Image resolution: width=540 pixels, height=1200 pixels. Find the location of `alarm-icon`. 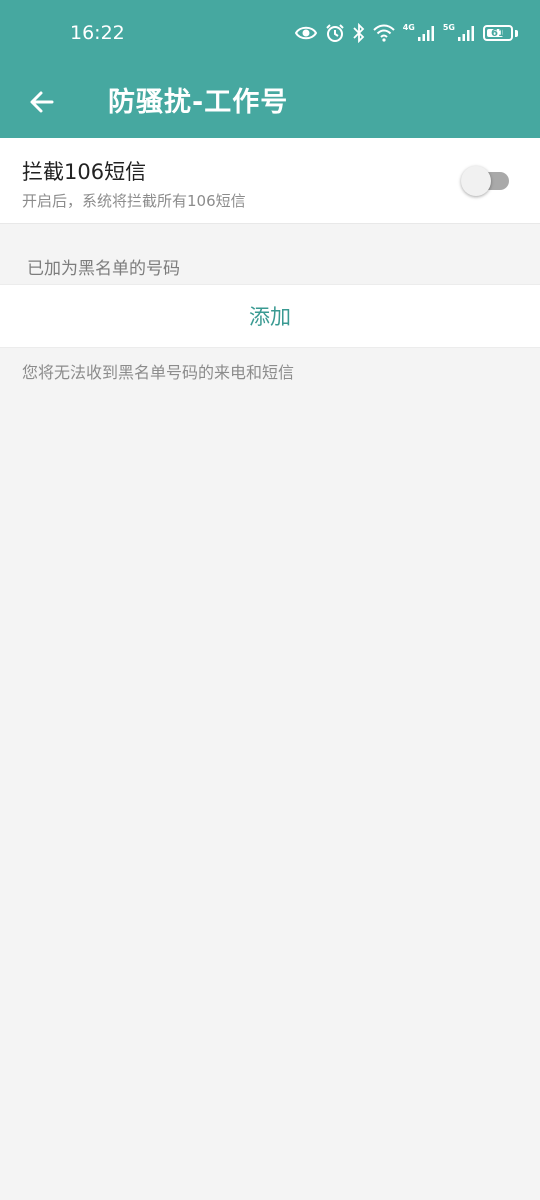

alarm-icon is located at coordinates (335, 33).